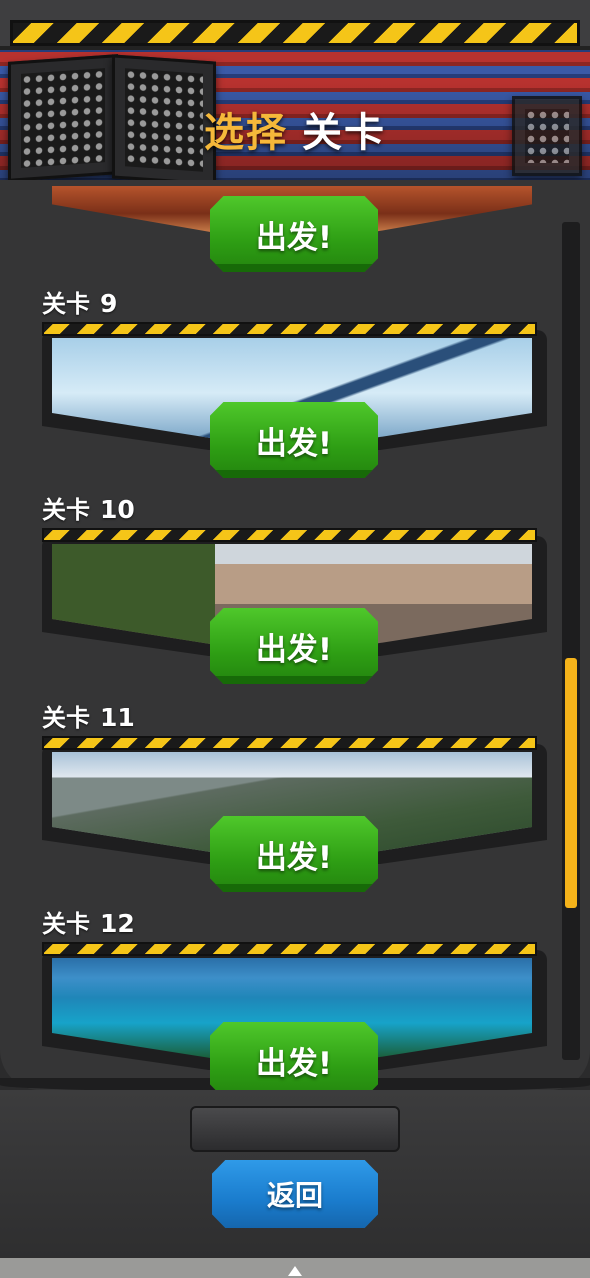 This screenshot has height=1278, width=590. I want to click on level-number: 10, so click(117, 509).